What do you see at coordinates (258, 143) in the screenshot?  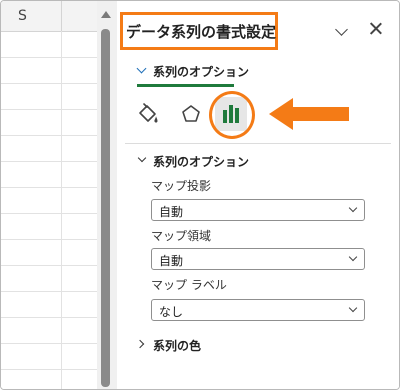 I see `divider` at bounding box center [258, 143].